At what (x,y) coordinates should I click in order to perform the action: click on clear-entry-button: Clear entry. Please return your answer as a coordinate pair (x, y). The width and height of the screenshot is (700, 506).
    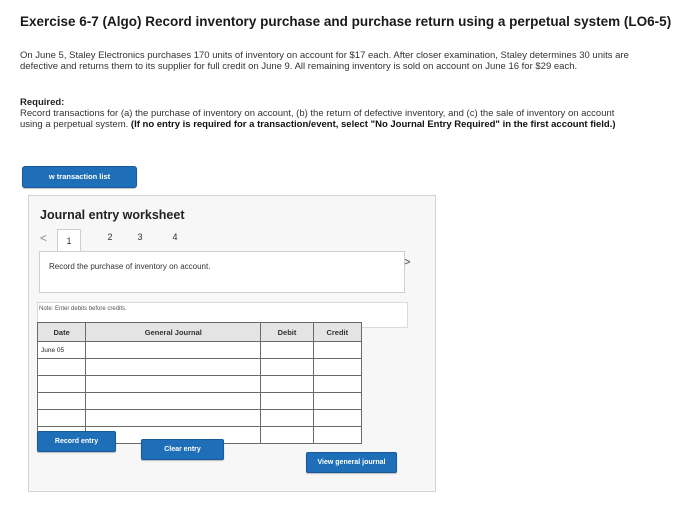
    Looking at the image, I should click on (182, 449).